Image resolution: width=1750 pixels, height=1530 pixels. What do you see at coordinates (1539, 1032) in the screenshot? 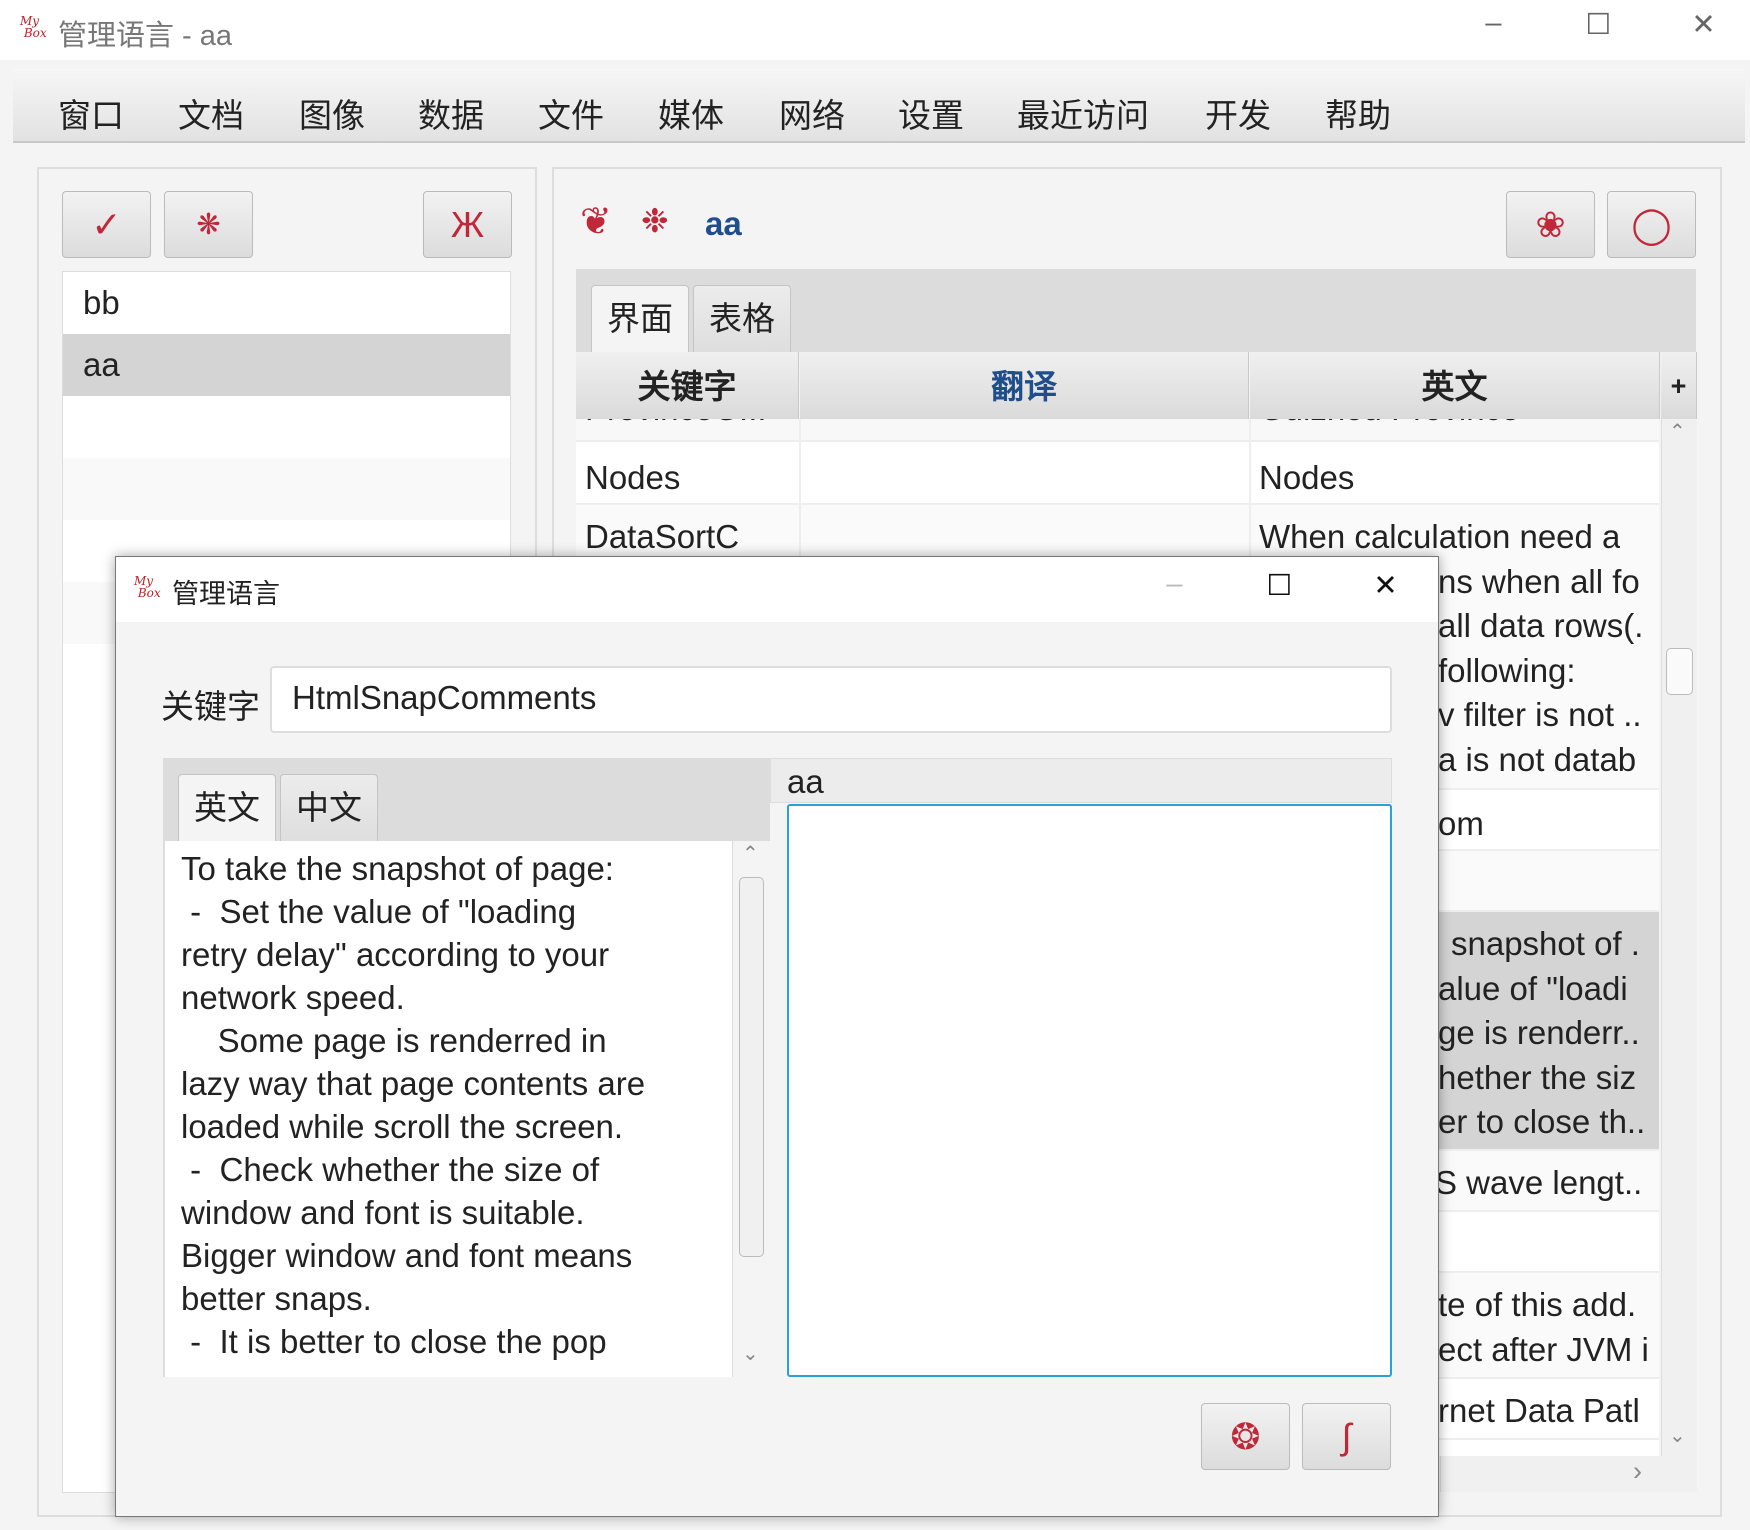
I see `cell-english: ge is renderr..` at bounding box center [1539, 1032].